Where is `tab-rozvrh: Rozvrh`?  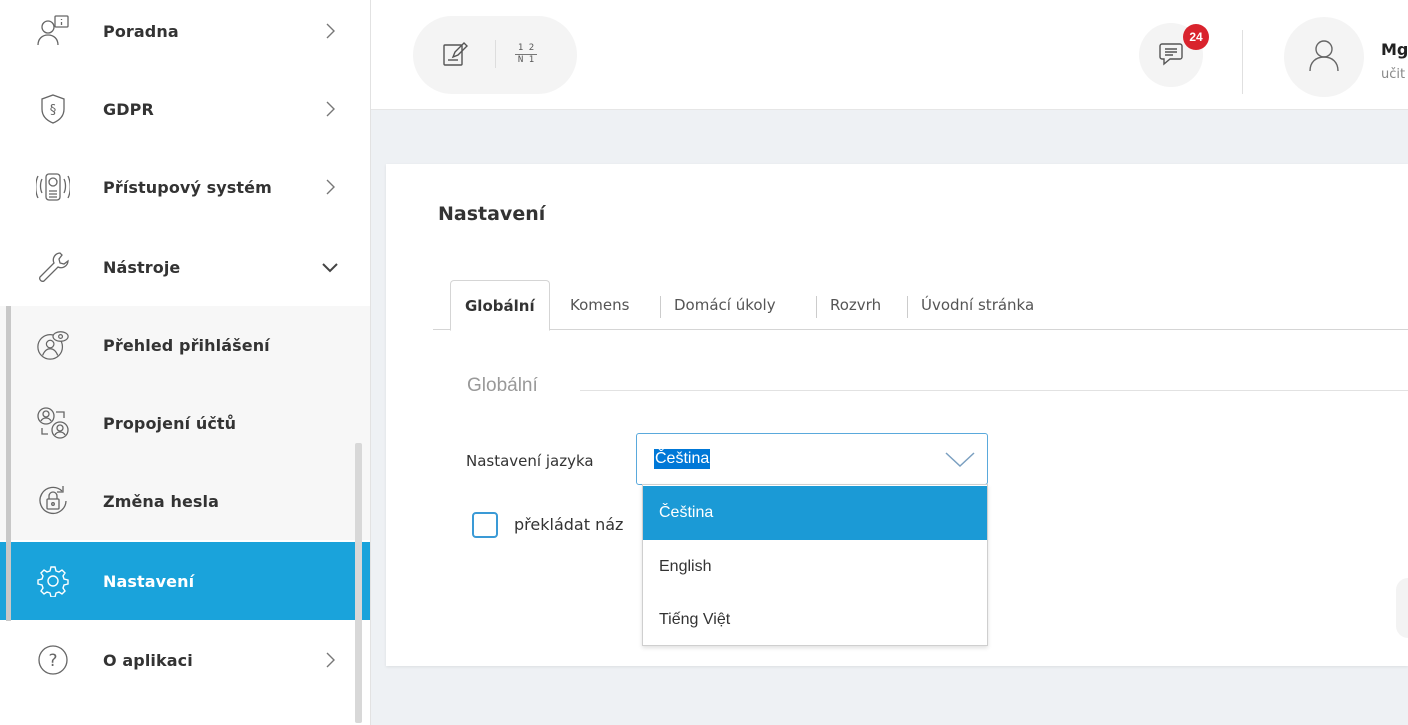
tab-rozvrh: Rozvrh is located at coordinates (855, 305).